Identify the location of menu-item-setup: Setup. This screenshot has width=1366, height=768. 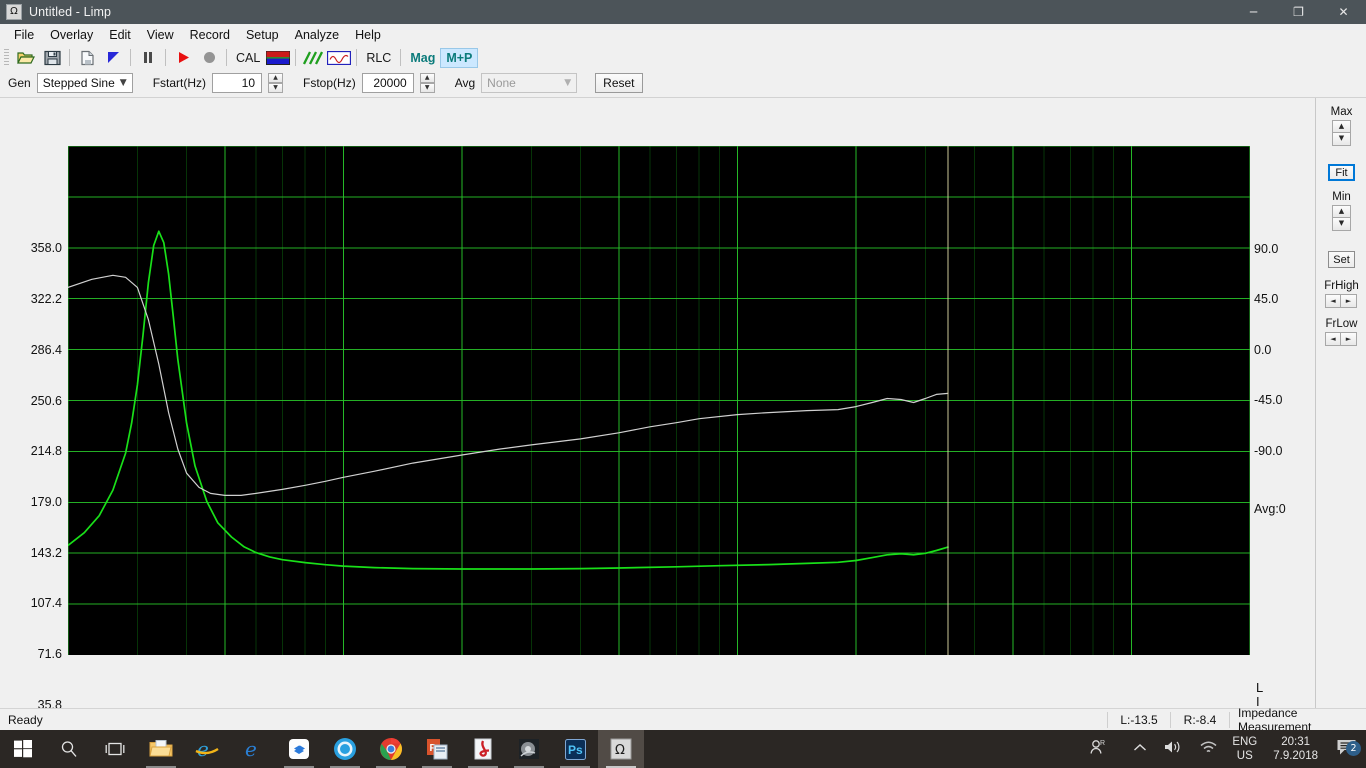
(262, 35).